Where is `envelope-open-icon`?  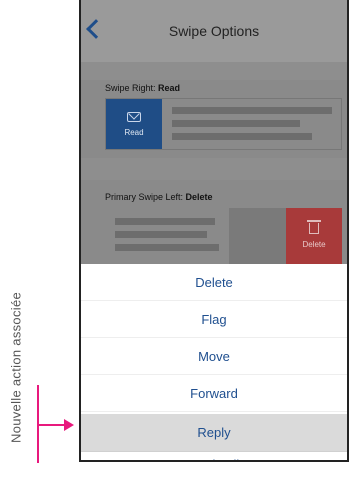 envelope-open-icon is located at coordinates (134, 116).